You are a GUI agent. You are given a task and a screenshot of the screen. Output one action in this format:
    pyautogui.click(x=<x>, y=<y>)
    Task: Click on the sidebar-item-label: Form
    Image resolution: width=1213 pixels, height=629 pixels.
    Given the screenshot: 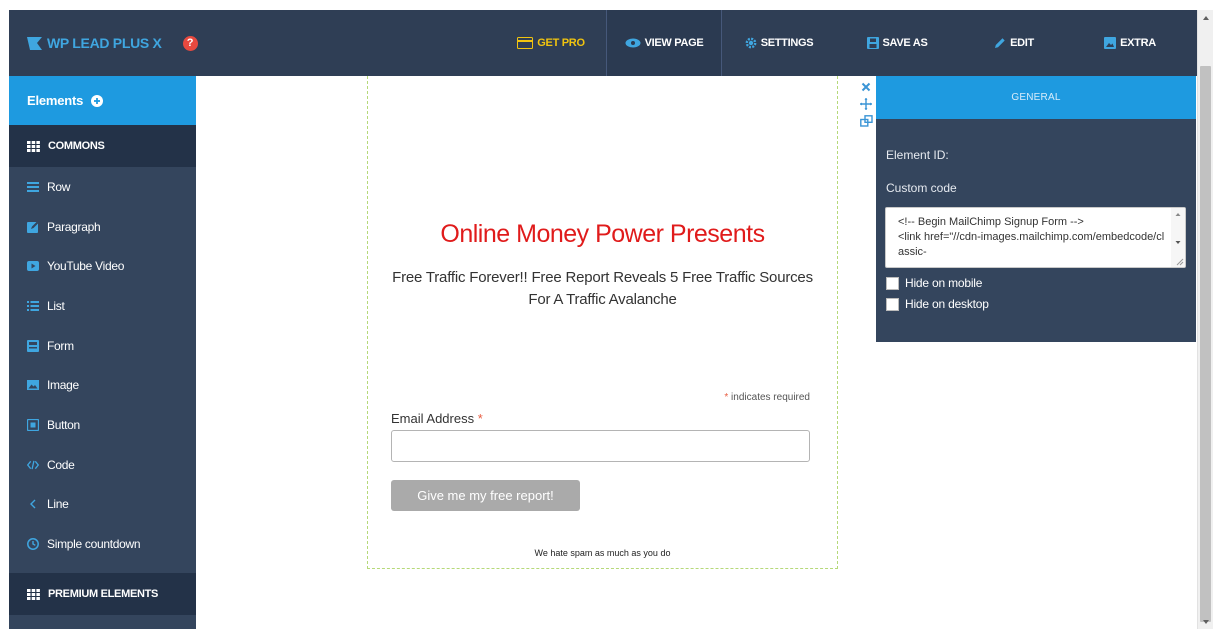 What is the action you would take?
    pyautogui.click(x=60, y=345)
    